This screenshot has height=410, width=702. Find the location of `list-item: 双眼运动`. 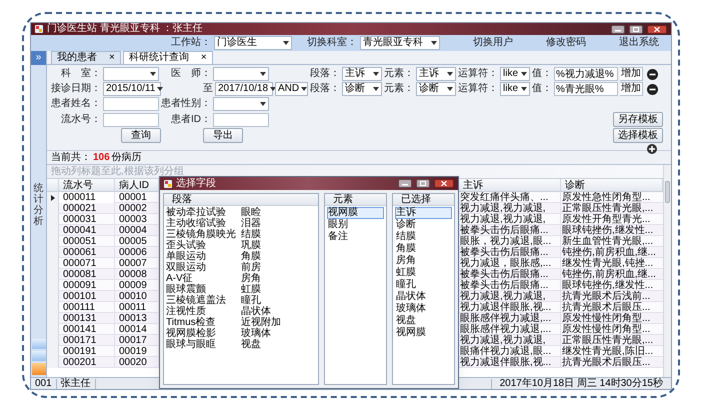

list-item: 双眼运动 is located at coordinates (203, 267).